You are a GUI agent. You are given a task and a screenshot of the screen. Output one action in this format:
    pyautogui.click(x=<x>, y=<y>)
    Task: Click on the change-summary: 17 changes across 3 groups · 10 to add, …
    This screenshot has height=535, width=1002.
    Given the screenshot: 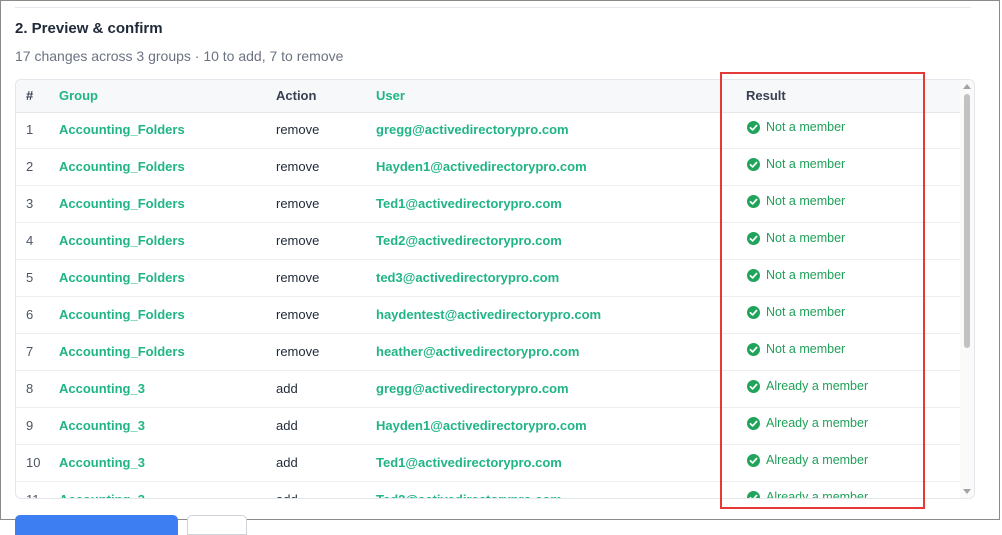 What is the action you would take?
    pyautogui.click(x=179, y=56)
    